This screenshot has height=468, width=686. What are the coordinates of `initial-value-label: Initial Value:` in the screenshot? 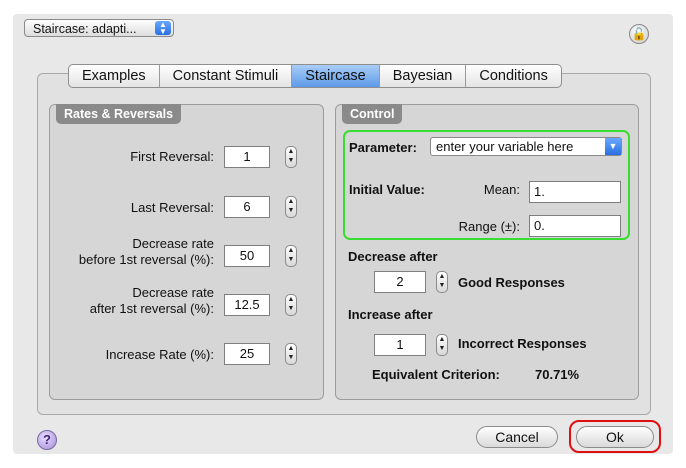 It's located at (387, 189).